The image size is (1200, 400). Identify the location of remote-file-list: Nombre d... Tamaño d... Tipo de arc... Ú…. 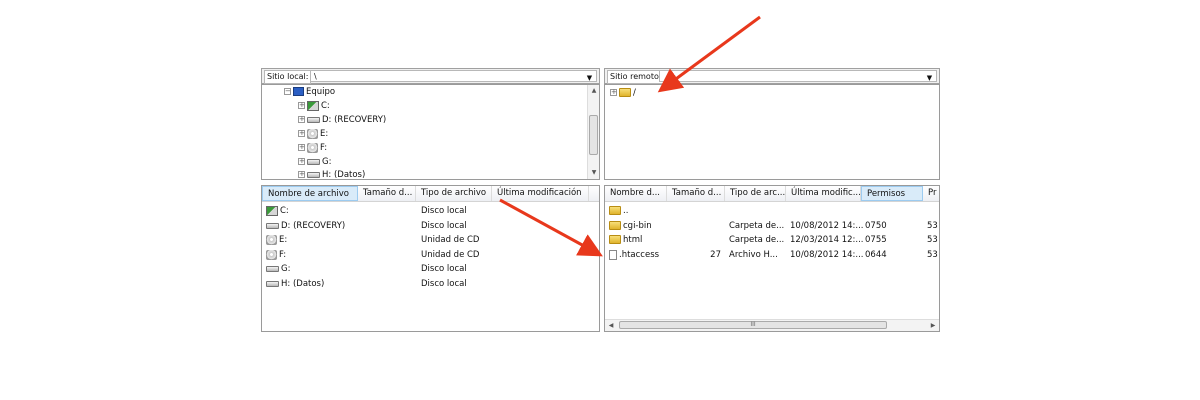
(772, 258).